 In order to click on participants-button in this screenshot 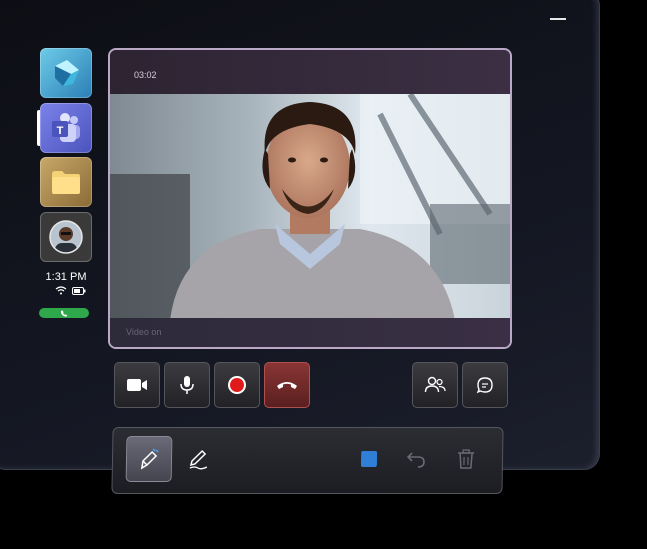, I will do `click(435, 385)`.